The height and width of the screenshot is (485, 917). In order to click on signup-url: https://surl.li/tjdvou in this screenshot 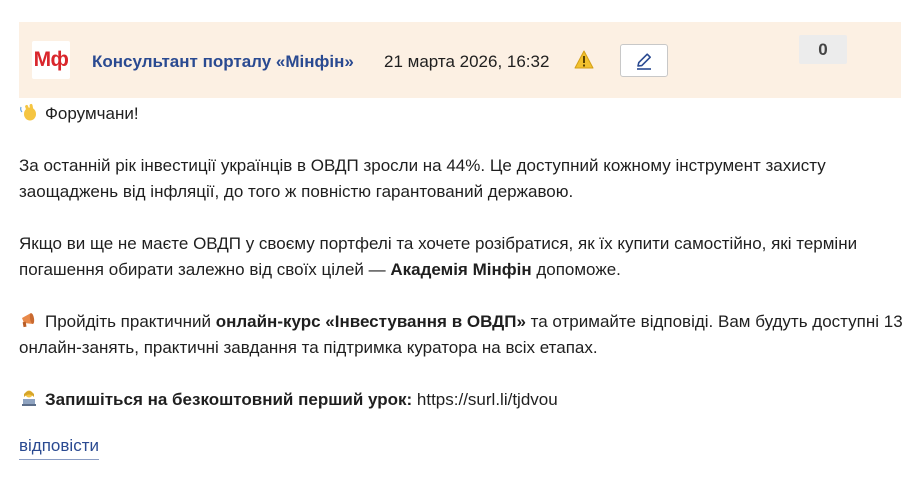, I will do `click(485, 399)`.